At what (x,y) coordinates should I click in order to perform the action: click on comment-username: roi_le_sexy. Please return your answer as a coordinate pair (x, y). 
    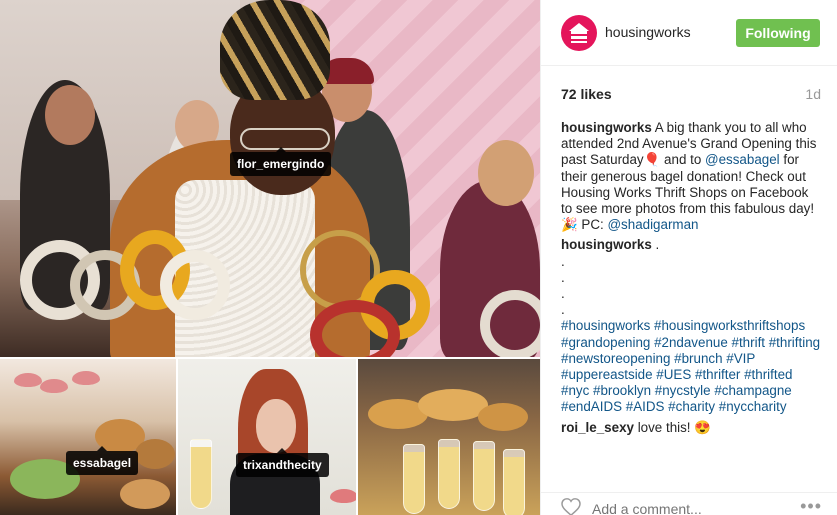
    Looking at the image, I should click on (597, 427).